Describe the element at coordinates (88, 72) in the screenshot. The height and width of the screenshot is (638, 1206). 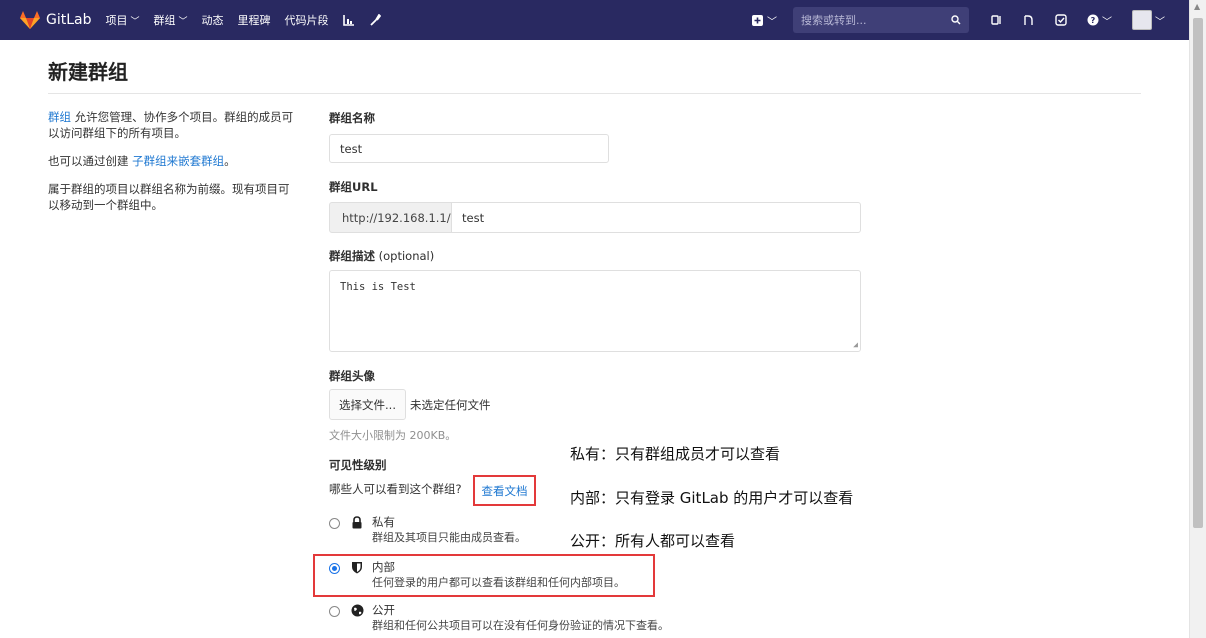
I see `page-title: 新建群组` at that location.